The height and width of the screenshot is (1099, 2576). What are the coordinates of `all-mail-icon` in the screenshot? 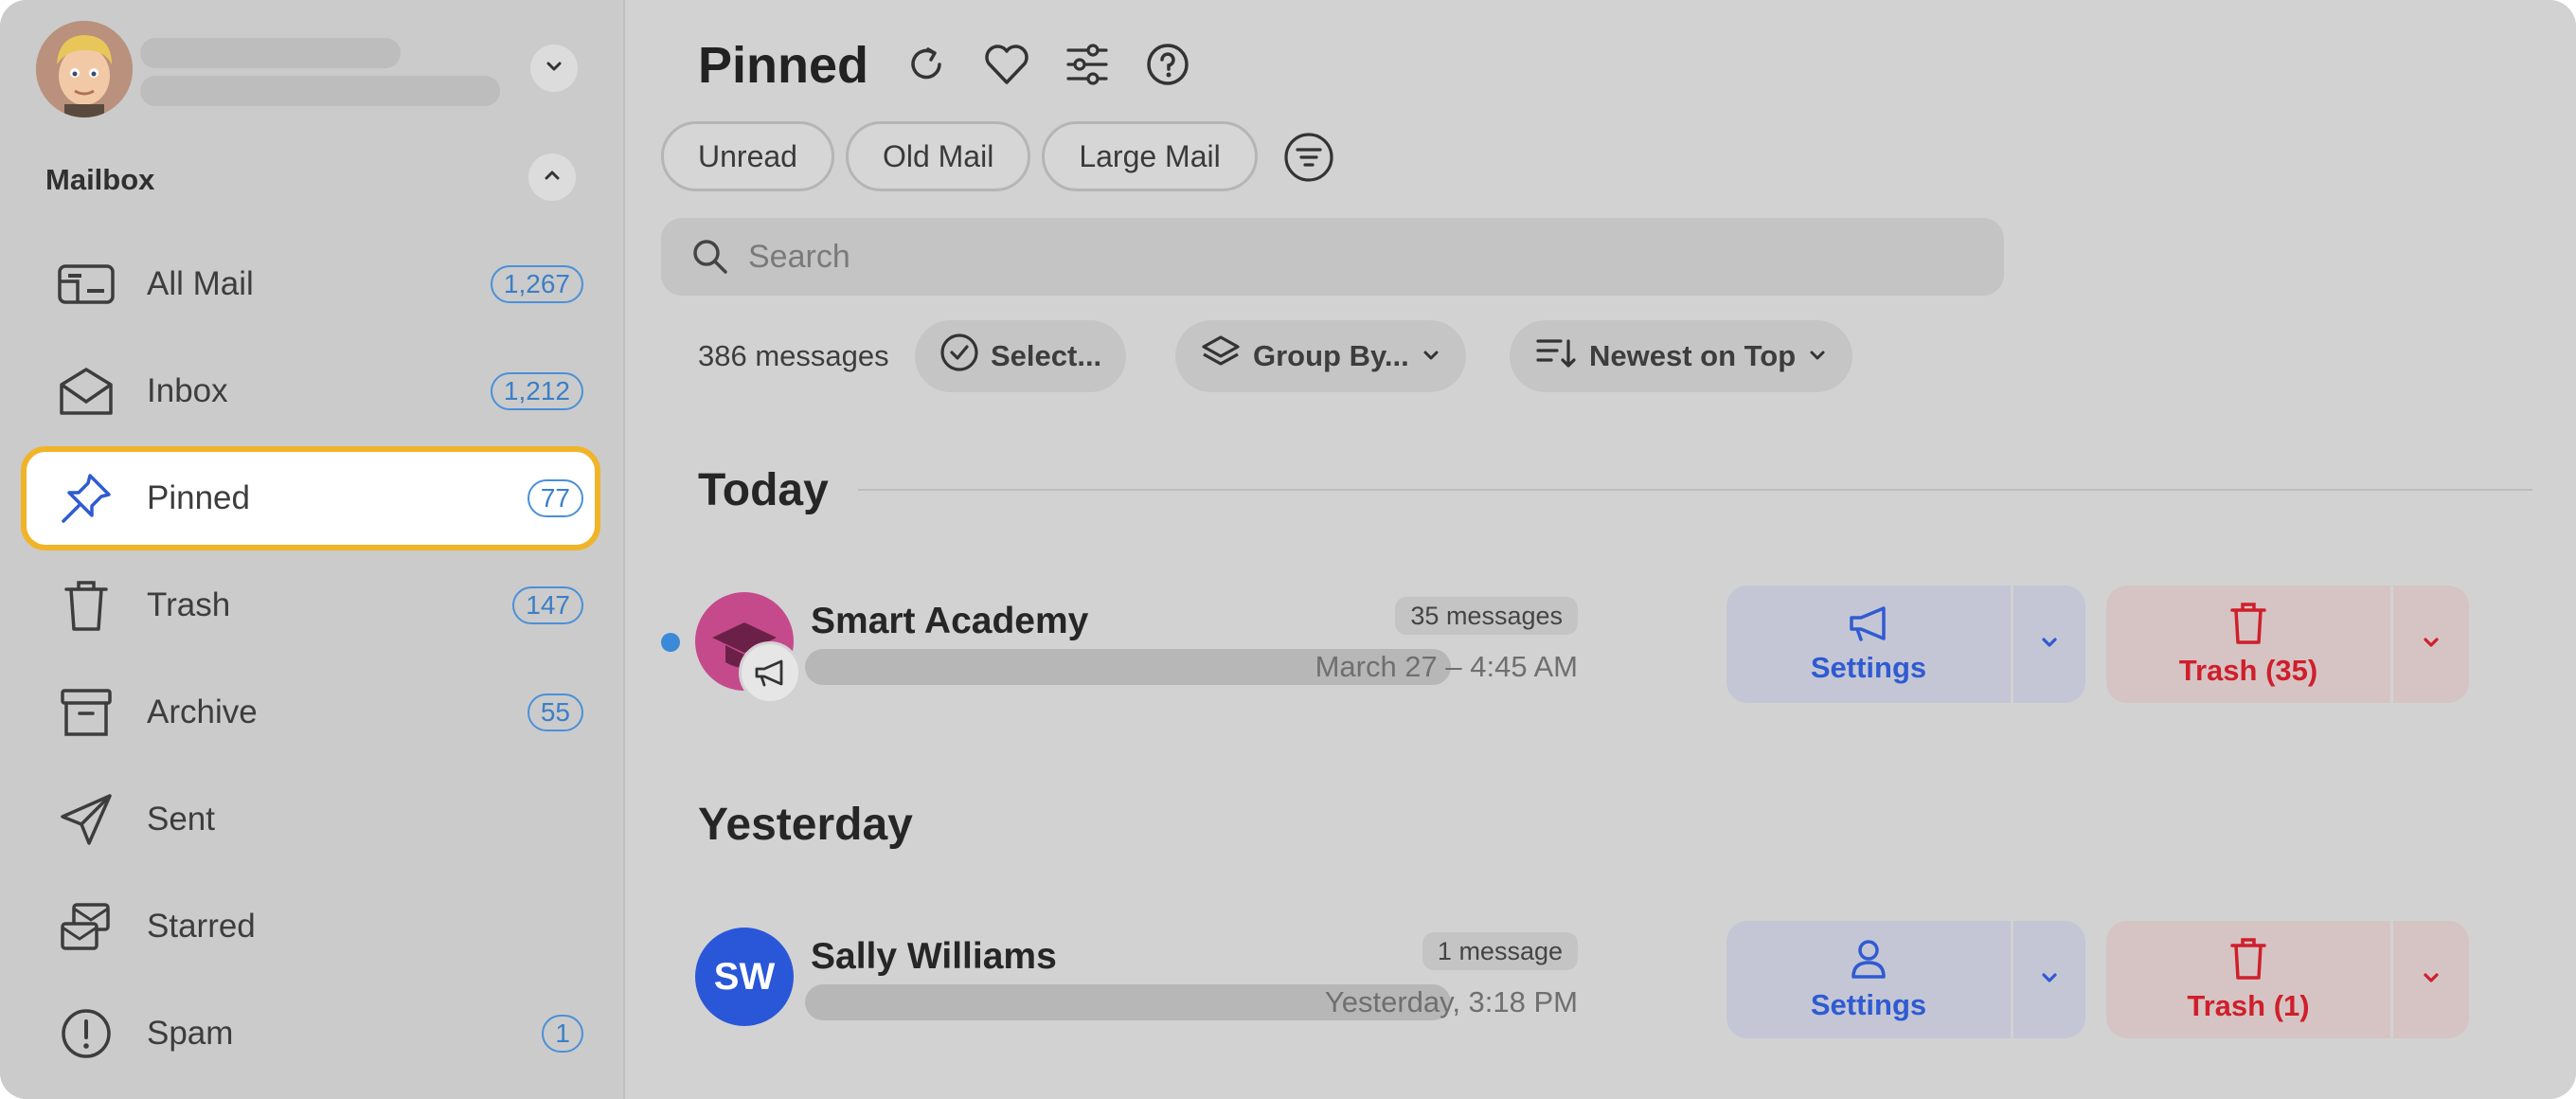 It's located at (86, 285).